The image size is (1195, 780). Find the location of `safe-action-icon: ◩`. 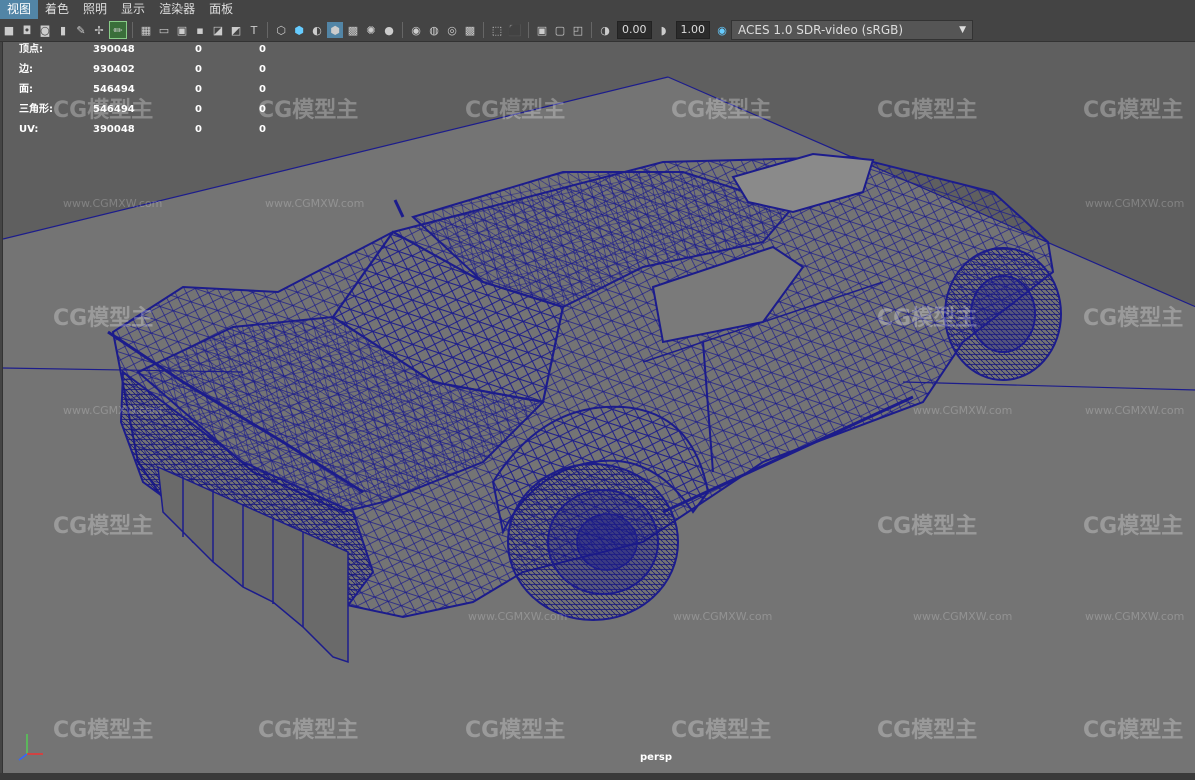

safe-action-icon: ◩ is located at coordinates (236, 30).